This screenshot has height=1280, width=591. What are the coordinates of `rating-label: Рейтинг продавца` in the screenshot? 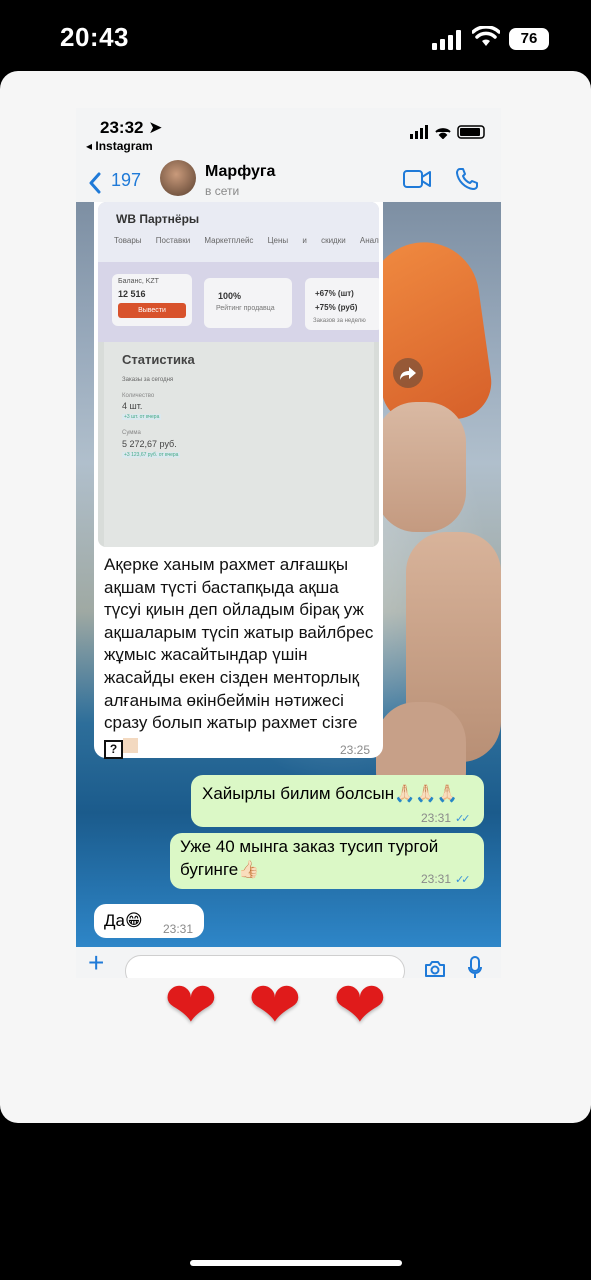 It's located at (245, 308).